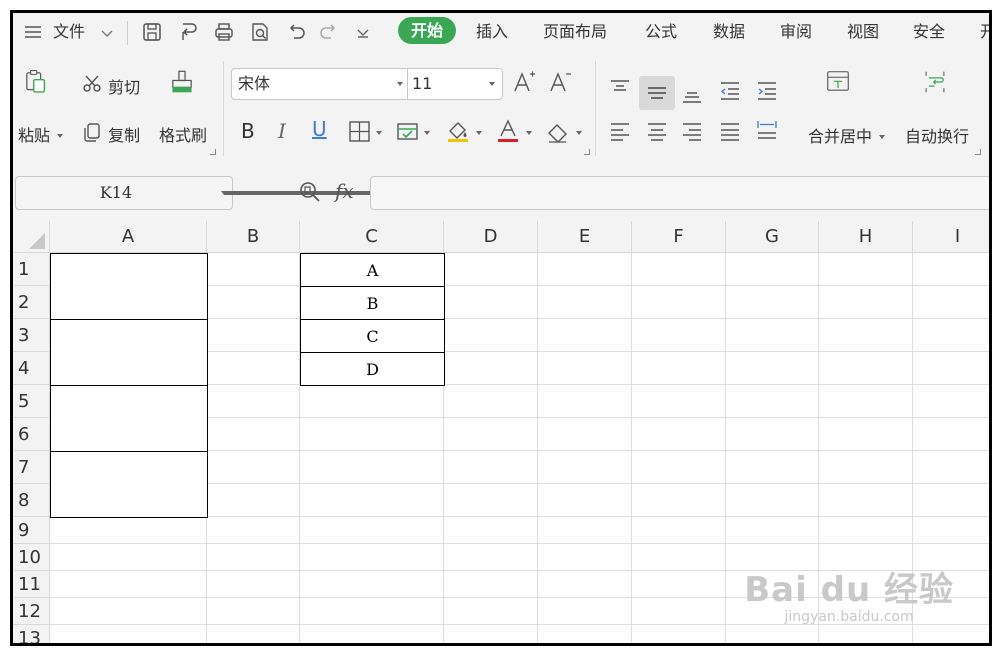 The height and width of the screenshot is (655, 1000). Describe the element at coordinates (937, 135) in the screenshot. I see `wrap-text-button: 自动换行` at that location.